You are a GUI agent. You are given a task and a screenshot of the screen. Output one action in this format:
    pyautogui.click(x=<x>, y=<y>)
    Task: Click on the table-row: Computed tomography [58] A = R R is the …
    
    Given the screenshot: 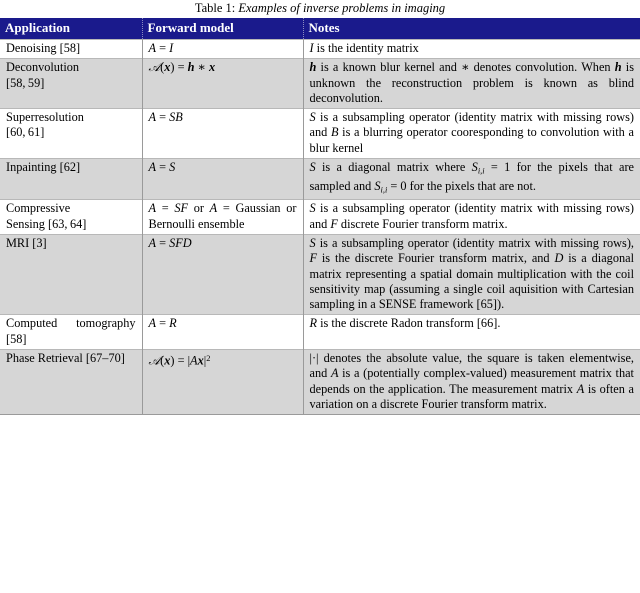 What is the action you would take?
    pyautogui.click(x=320, y=332)
    